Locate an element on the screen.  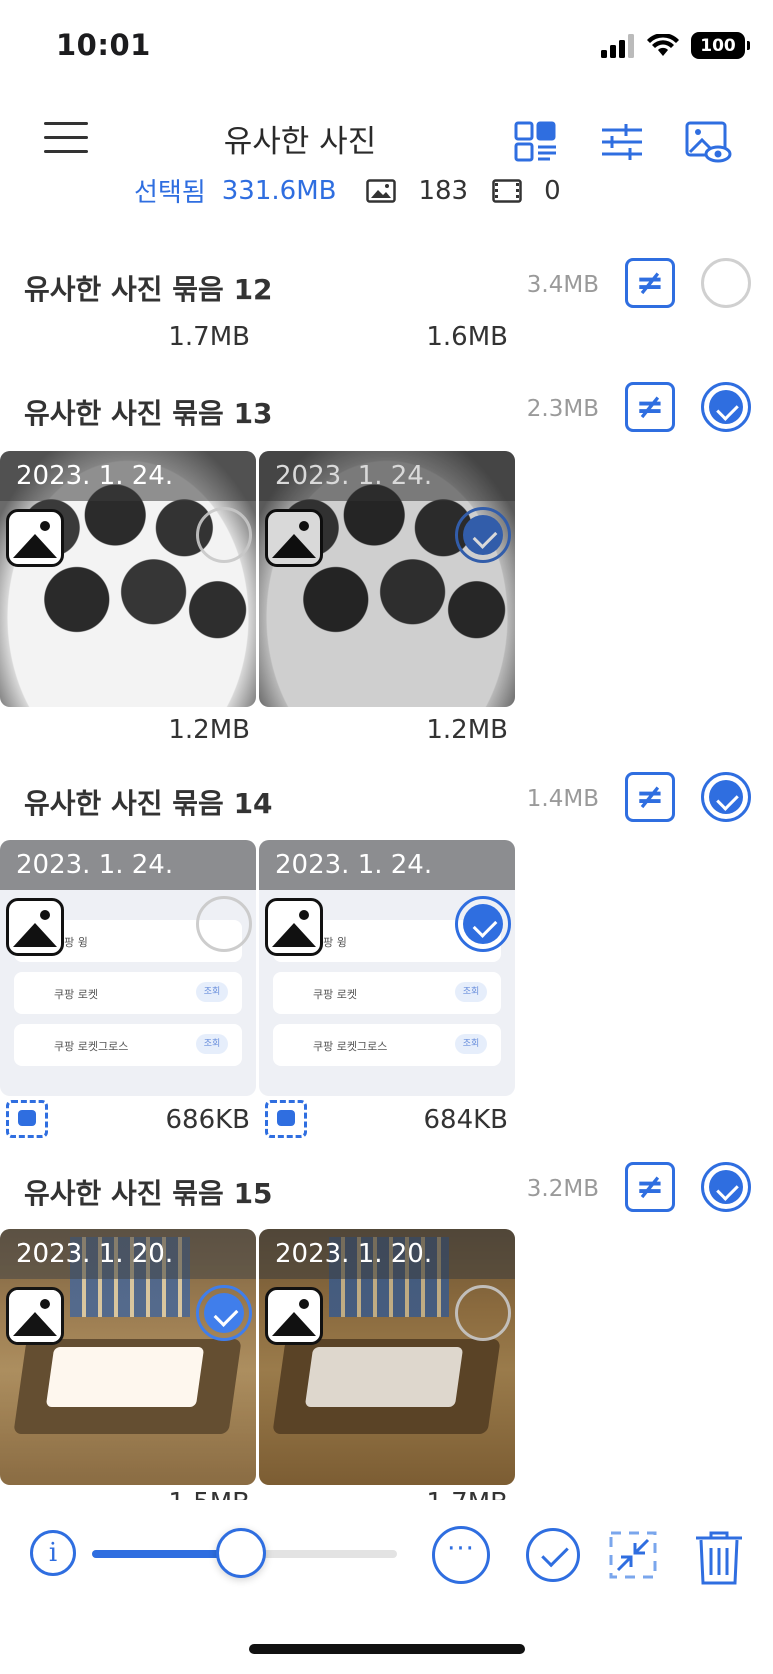
wifi-icon is located at coordinates (663, 44).